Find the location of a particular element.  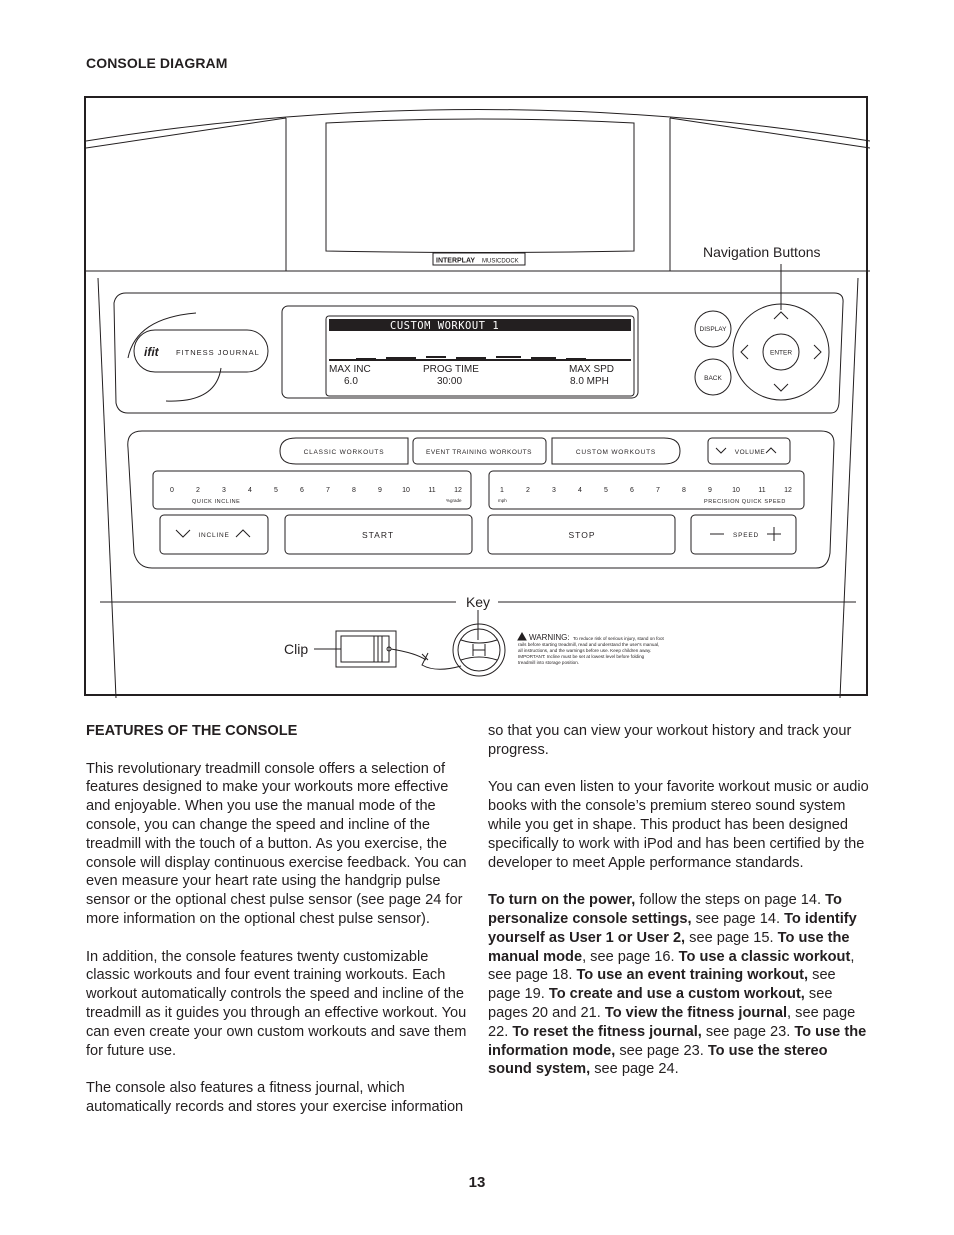

journal-arc-bottom is located at coordinates (193, 384).